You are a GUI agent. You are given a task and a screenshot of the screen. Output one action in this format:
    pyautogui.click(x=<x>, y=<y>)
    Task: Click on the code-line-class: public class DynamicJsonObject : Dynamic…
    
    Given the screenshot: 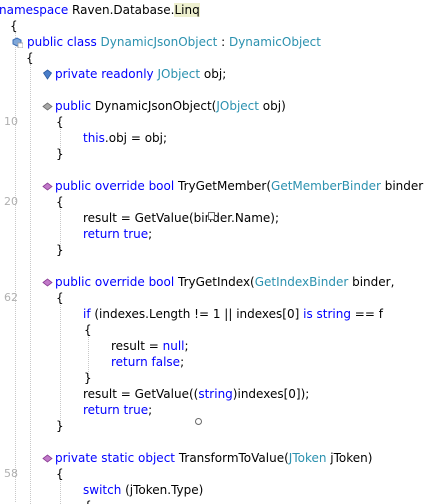 What is the action you would take?
    pyautogui.click(x=160, y=42)
    